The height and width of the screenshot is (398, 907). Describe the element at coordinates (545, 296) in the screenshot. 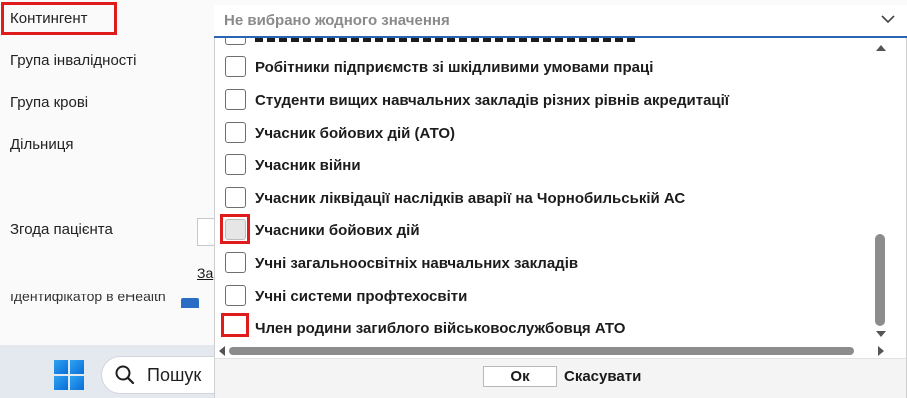

I see `option-row: Учні системи профтехосвіти` at that location.